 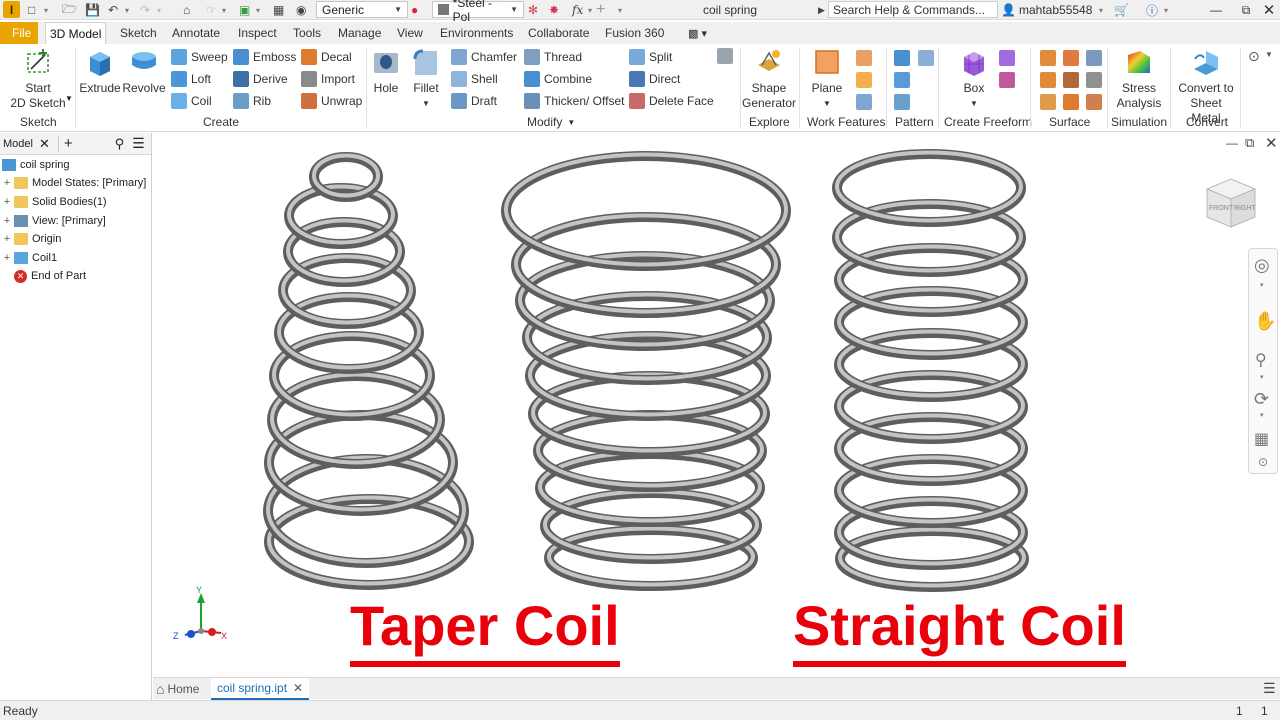 What do you see at coordinates (1265, 321) in the screenshot?
I see `pan-hand-icon: ✋` at bounding box center [1265, 321].